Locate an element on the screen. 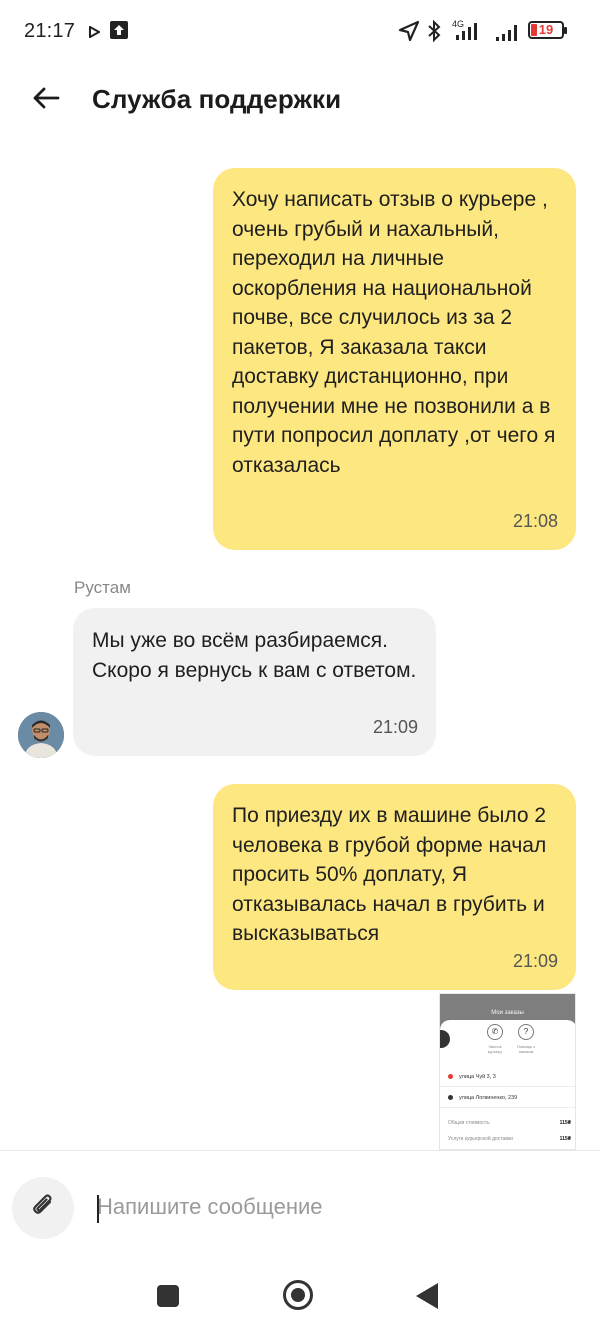  bluetooth-icon is located at coordinates (434, 33).